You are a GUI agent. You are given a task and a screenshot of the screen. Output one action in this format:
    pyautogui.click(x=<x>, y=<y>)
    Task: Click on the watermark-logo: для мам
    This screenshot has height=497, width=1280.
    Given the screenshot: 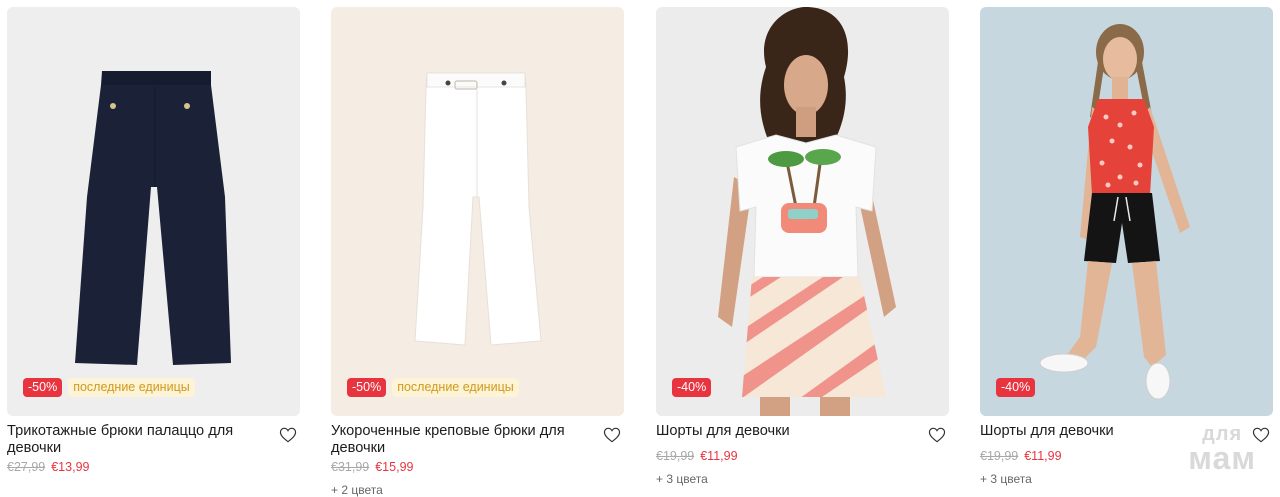 What is the action you would take?
    pyautogui.click(x=1222, y=449)
    